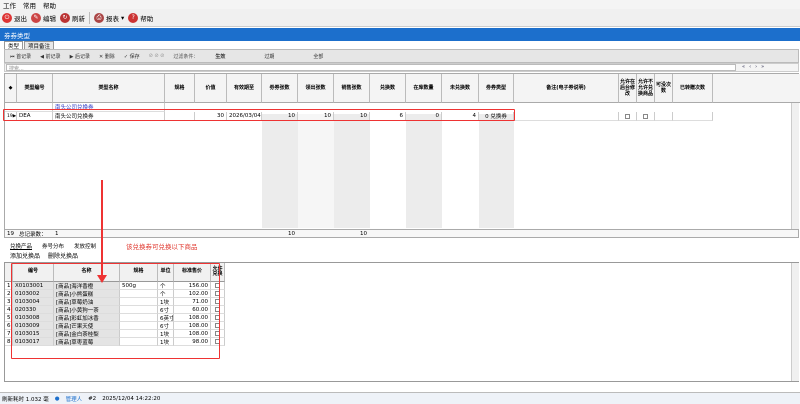 The image size is (800, 404). I want to click on annotation-text: 该兑换券可兑换以下商品, so click(162, 247).